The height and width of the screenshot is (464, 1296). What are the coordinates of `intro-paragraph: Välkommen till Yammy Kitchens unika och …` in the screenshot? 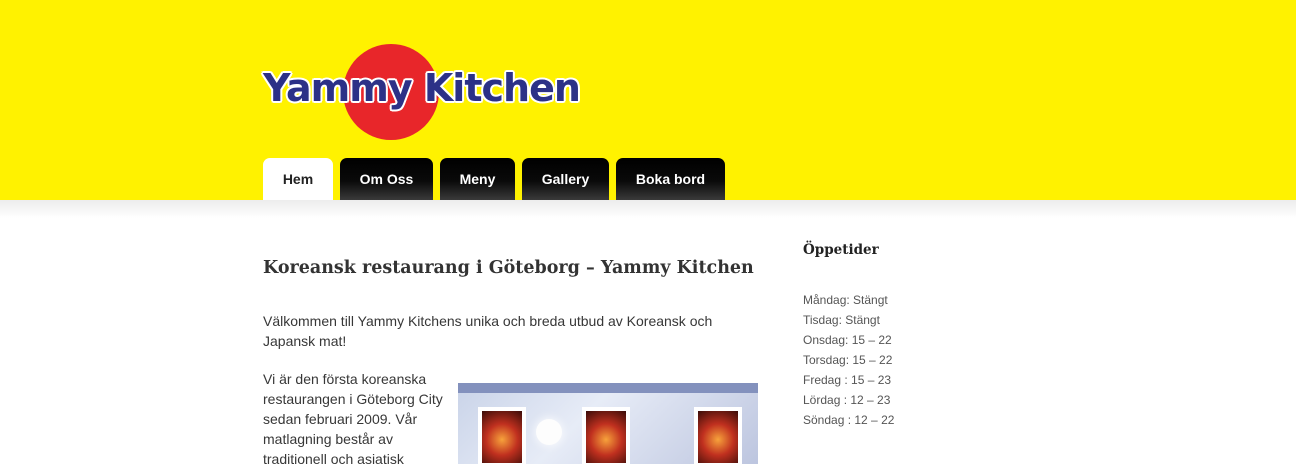 It's located at (488, 331).